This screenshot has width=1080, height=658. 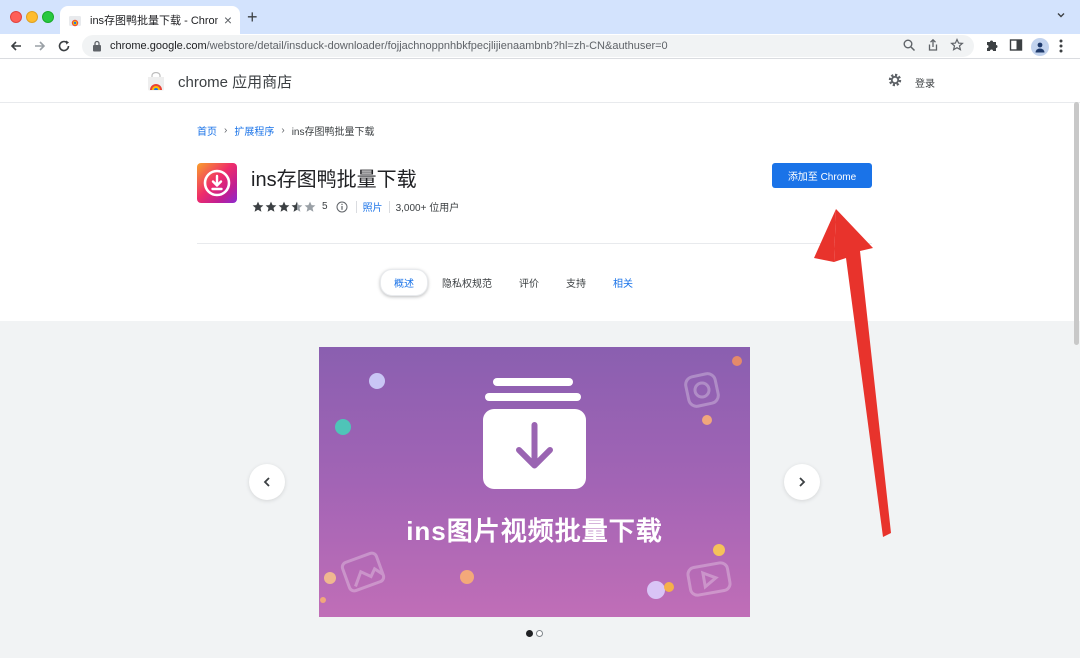 I want to click on category-link: 照片, so click(x=373, y=206).